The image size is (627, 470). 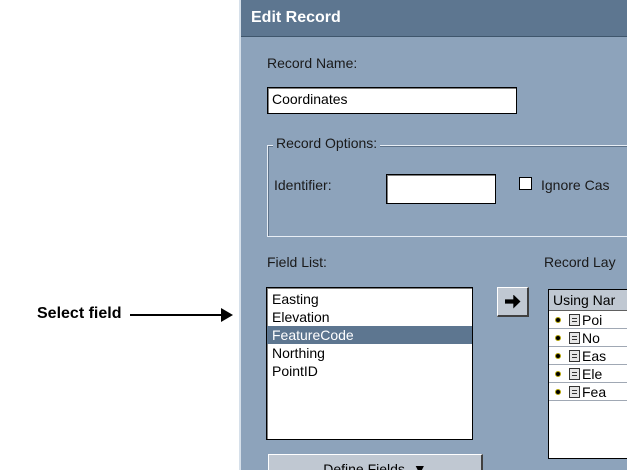 What do you see at coordinates (369, 371) in the screenshot?
I see `field-list-item: PointID` at bounding box center [369, 371].